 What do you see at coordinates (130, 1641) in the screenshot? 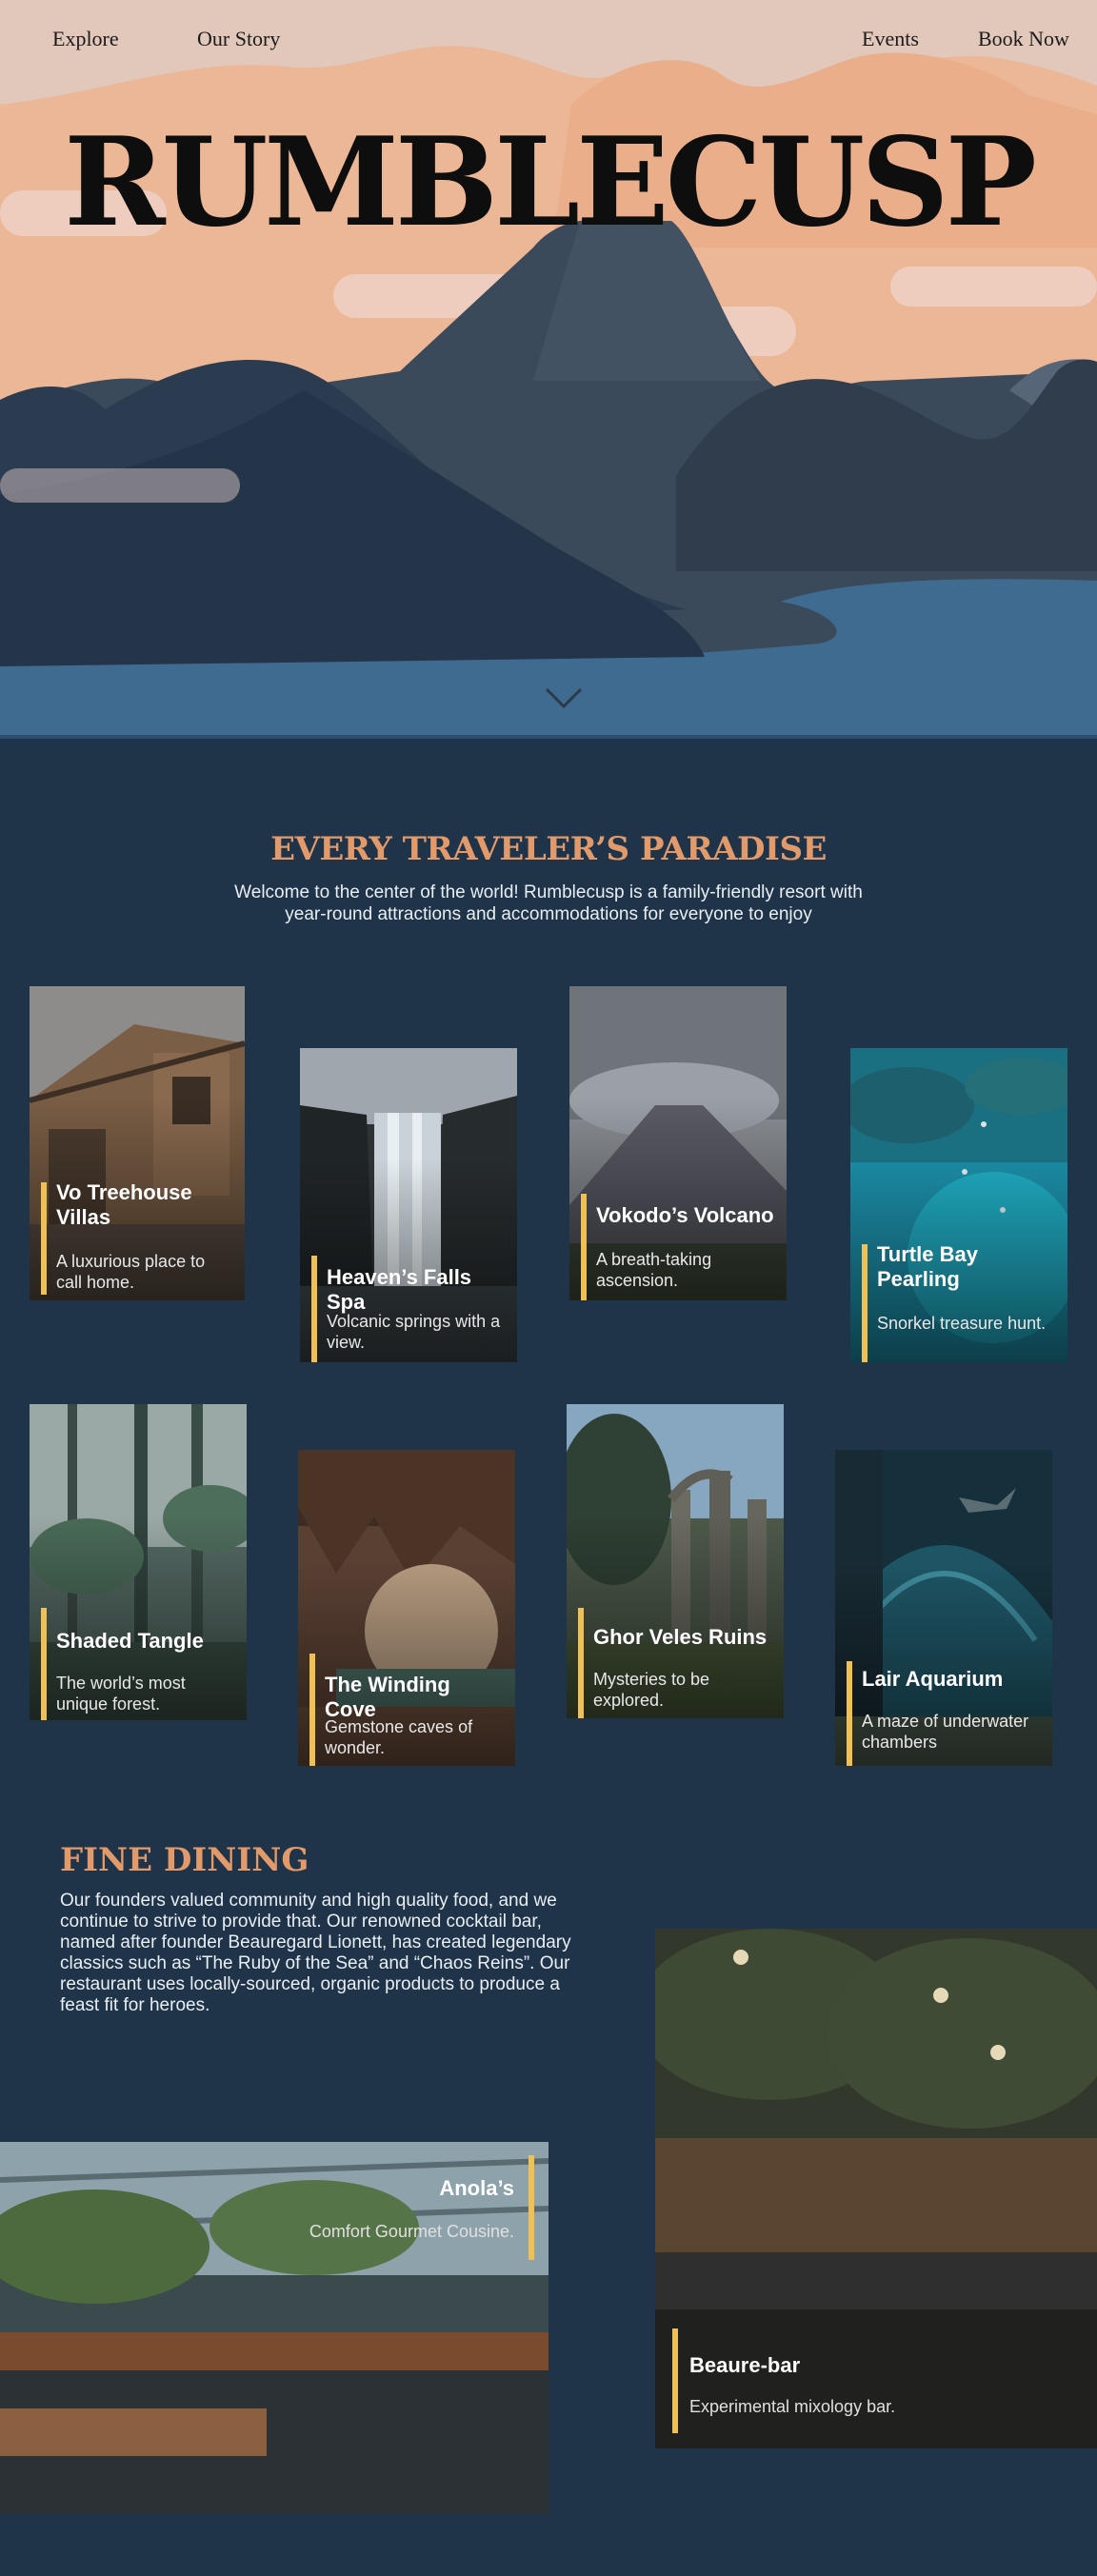
I see `attraction-title: Shaded Tangle` at bounding box center [130, 1641].